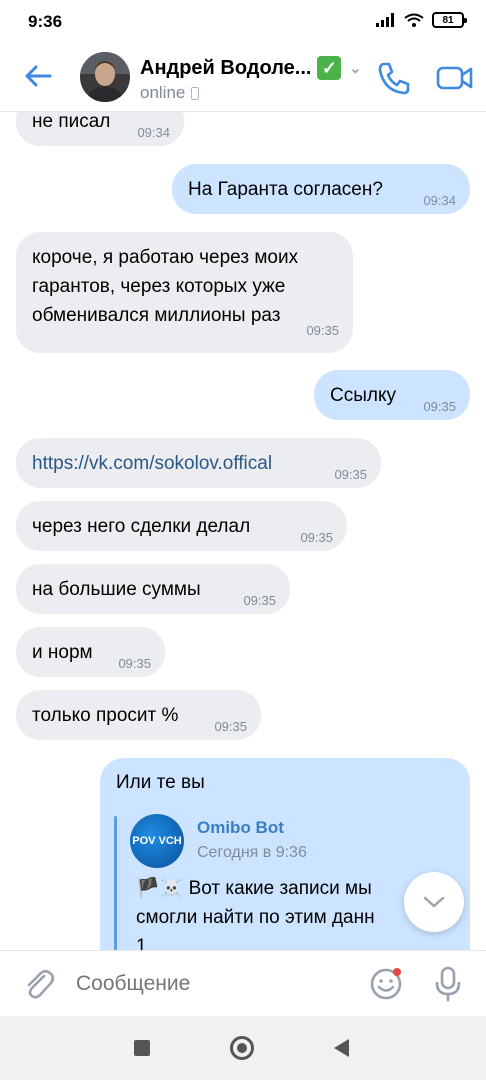  What do you see at coordinates (105, 77) in the screenshot?
I see `avatar` at bounding box center [105, 77].